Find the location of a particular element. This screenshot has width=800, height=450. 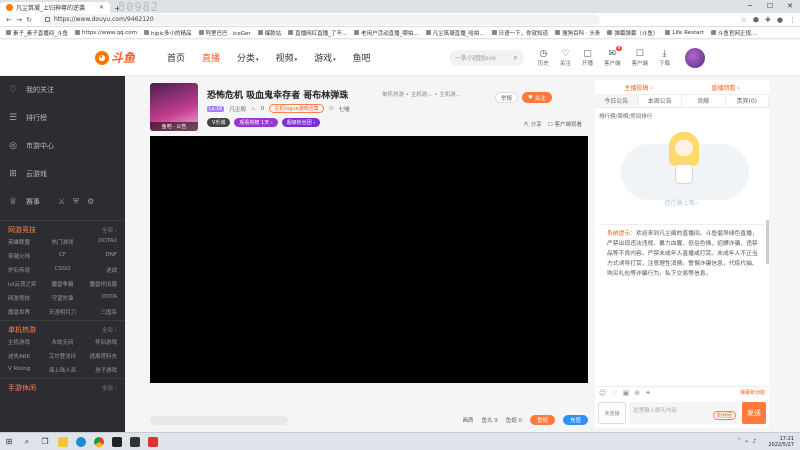

tab-today: 今日公告 is located at coordinates (617, 101).